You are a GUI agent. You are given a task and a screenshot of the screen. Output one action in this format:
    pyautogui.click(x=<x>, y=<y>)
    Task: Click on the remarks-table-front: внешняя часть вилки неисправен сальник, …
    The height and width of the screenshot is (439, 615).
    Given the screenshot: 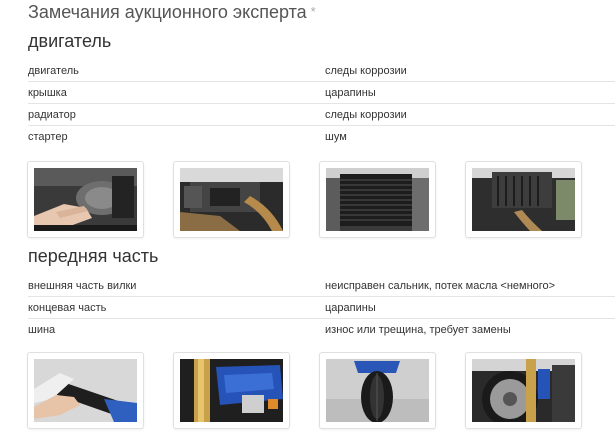 What is the action you would take?
    pyautogui.click(x=321, y=308)
    